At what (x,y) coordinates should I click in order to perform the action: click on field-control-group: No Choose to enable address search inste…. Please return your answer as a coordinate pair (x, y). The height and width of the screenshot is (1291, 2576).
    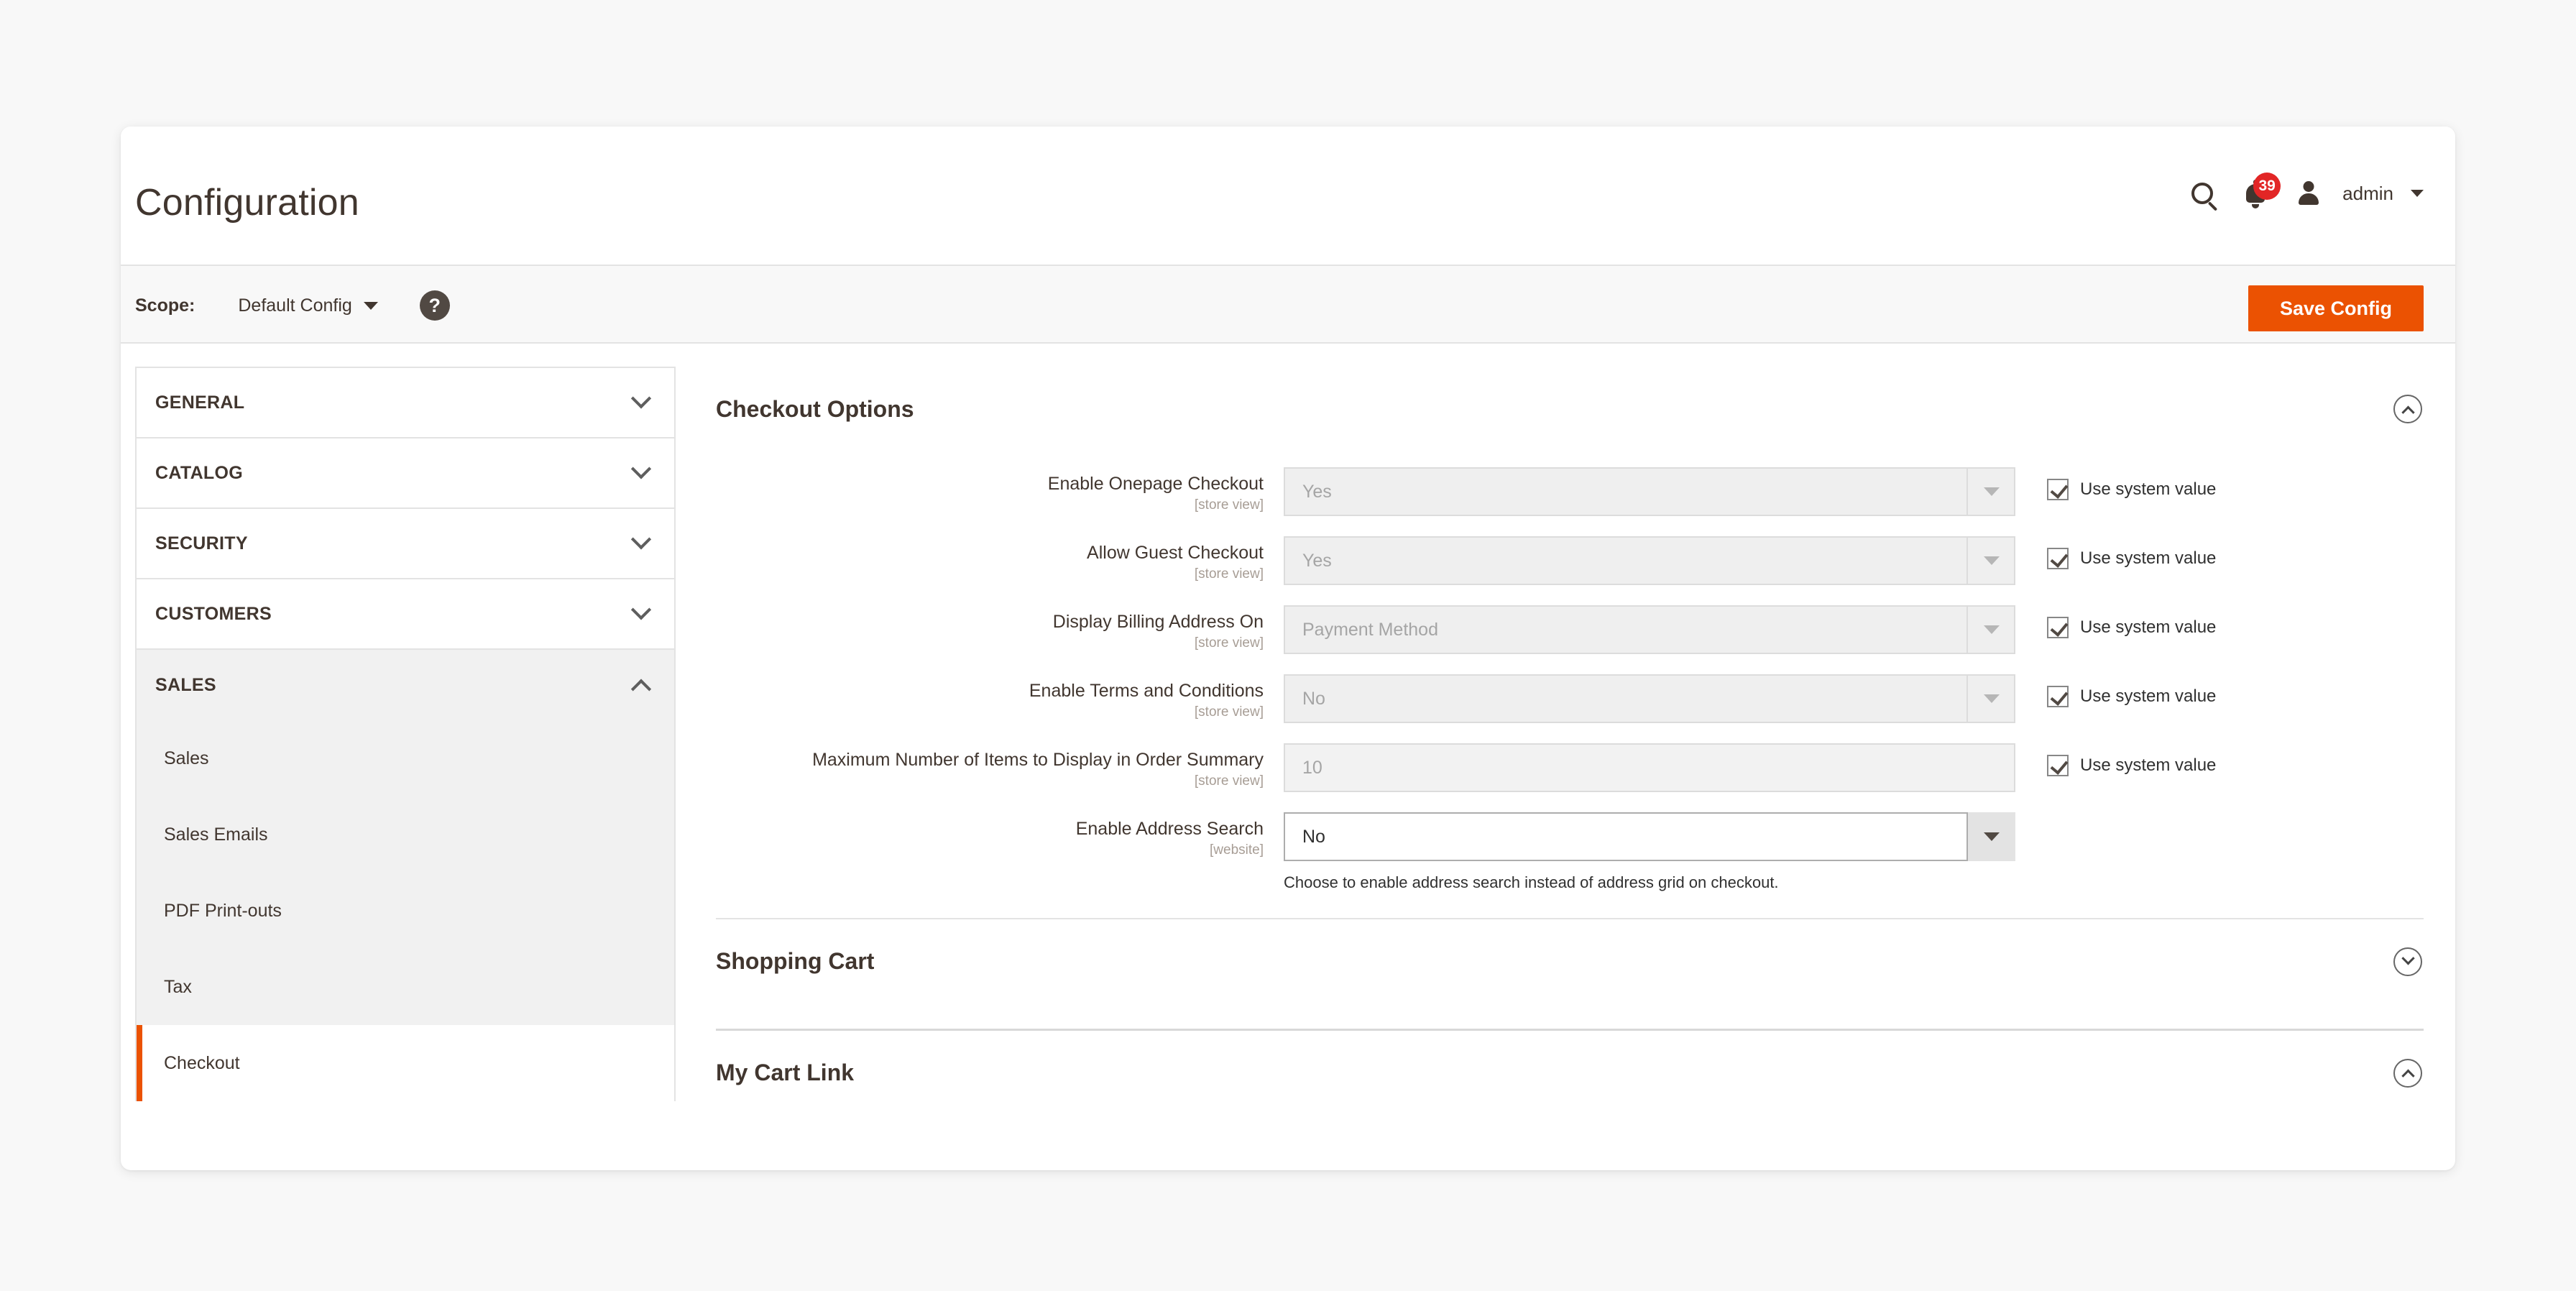
    Looking at the image, I should click on (1649, 853).